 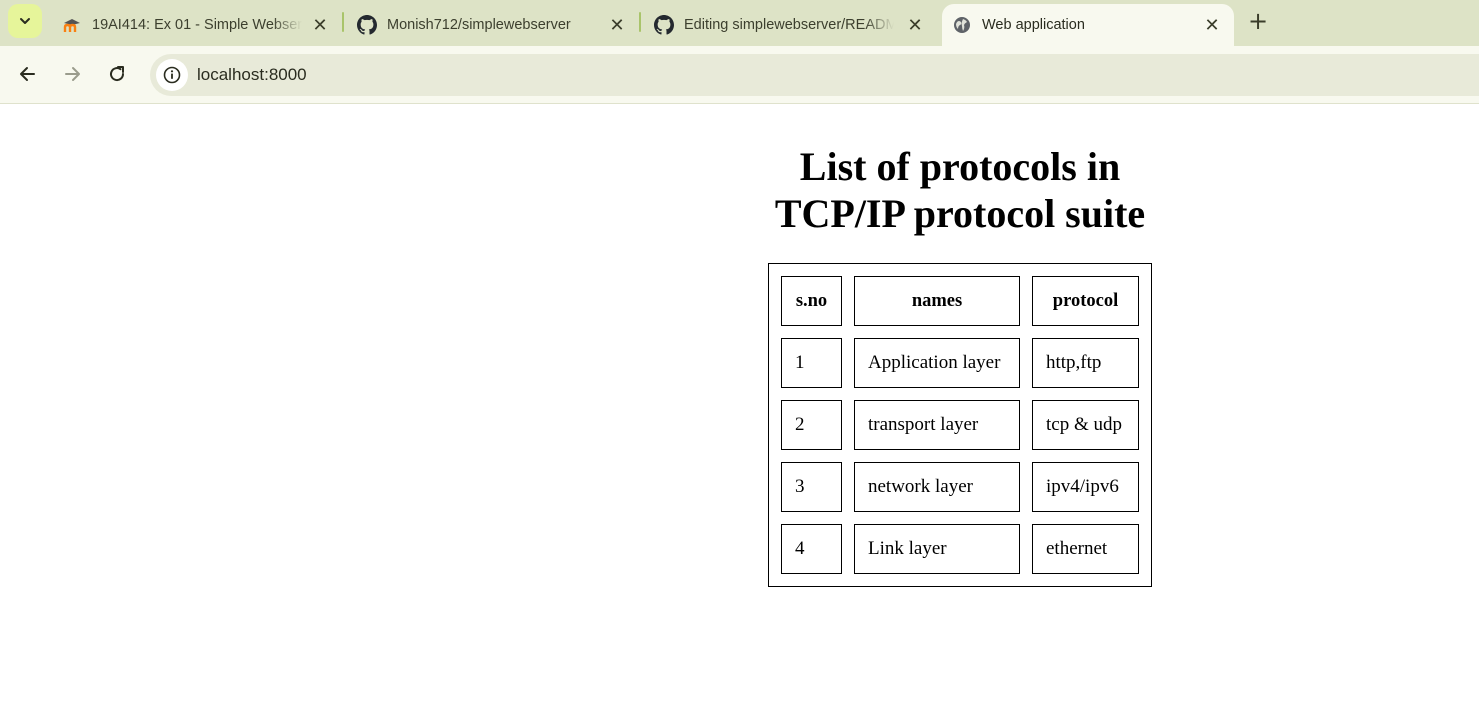 What do you see at coordinates (937, 549) in the screenshot?
I see `cell-name: Link layer` at bounding box center [937, 549].